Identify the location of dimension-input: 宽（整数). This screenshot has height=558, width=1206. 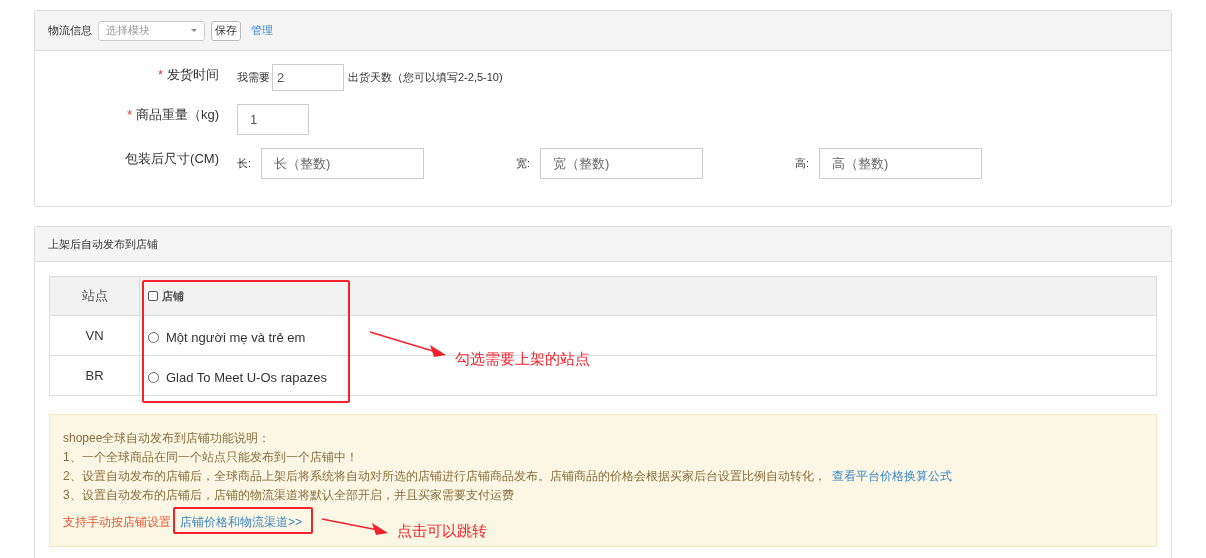
(621, 163).